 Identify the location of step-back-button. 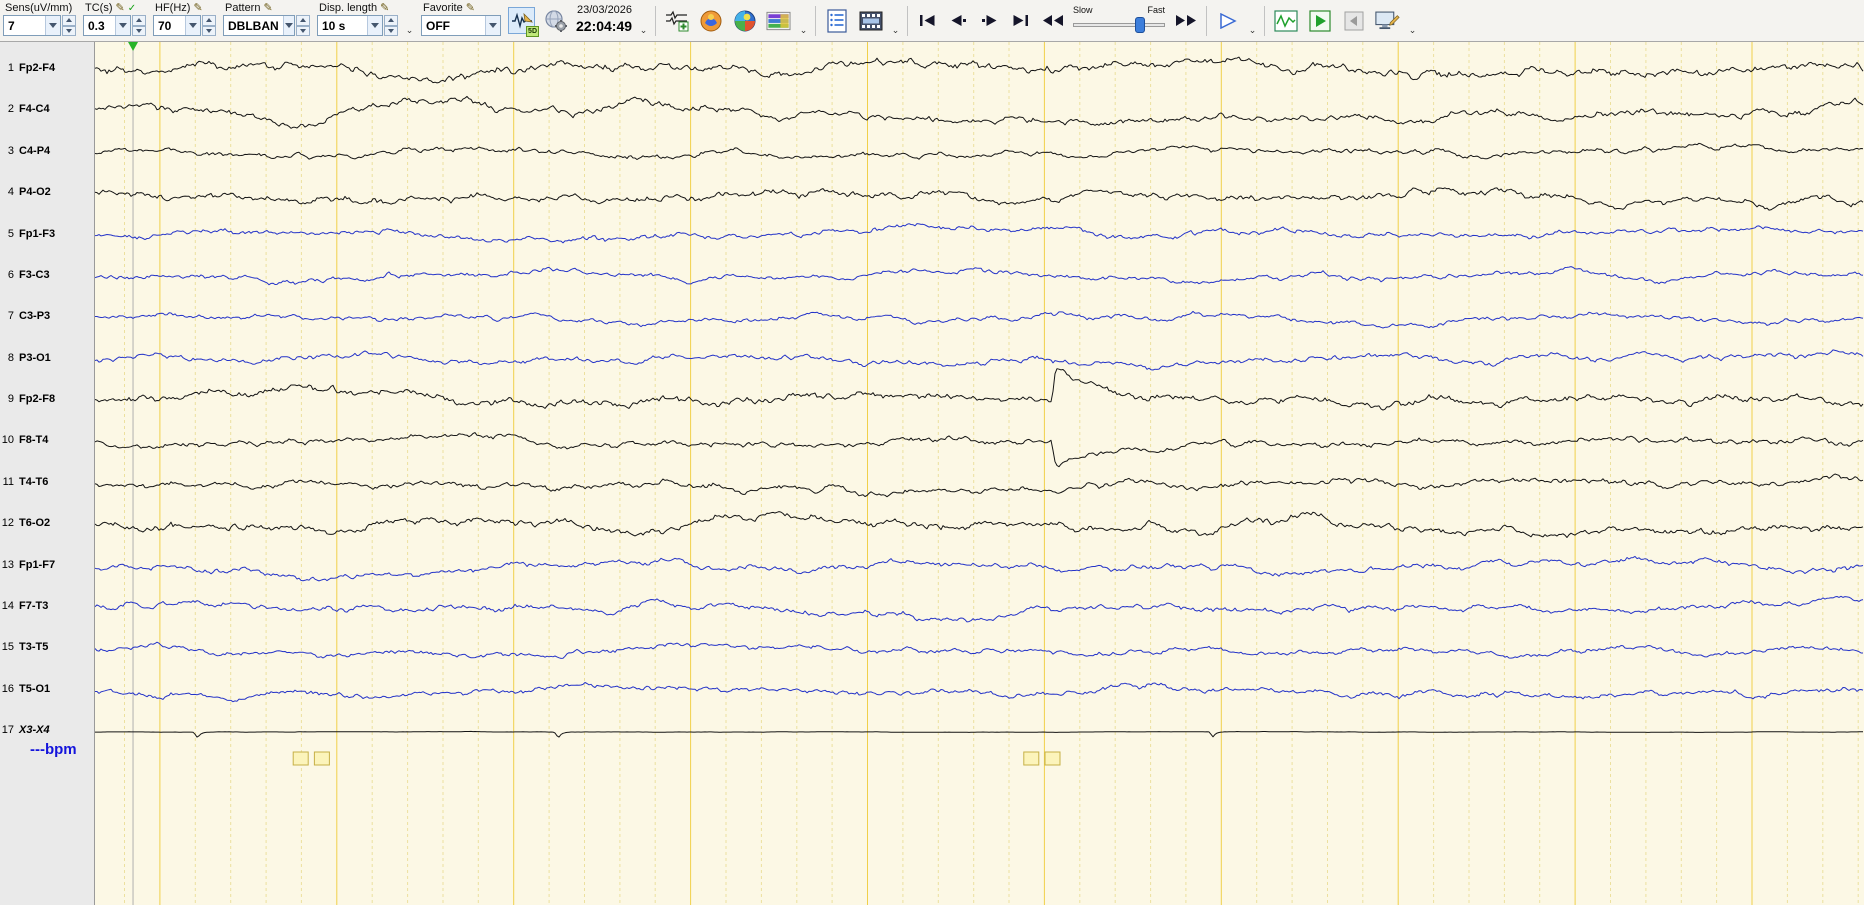
(958, 20).